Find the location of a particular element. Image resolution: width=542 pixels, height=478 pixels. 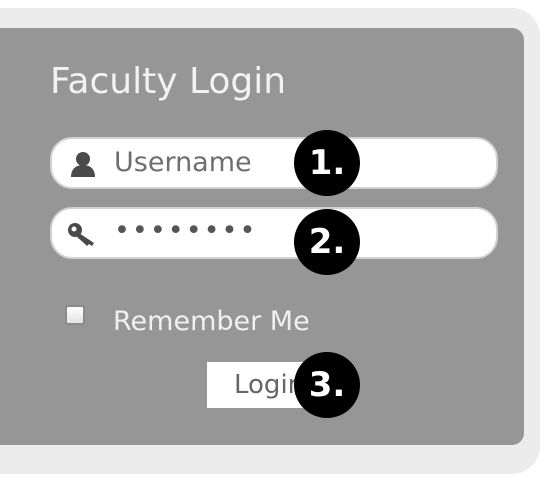

password-value: •••••••• is located at coordinates (186, 230).